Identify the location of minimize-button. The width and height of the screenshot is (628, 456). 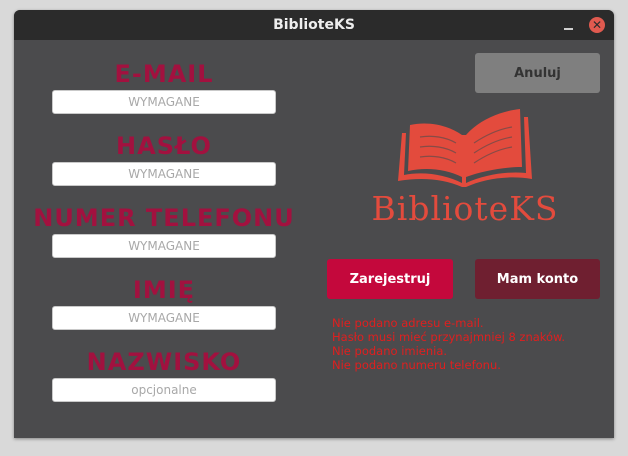
(569, 25).